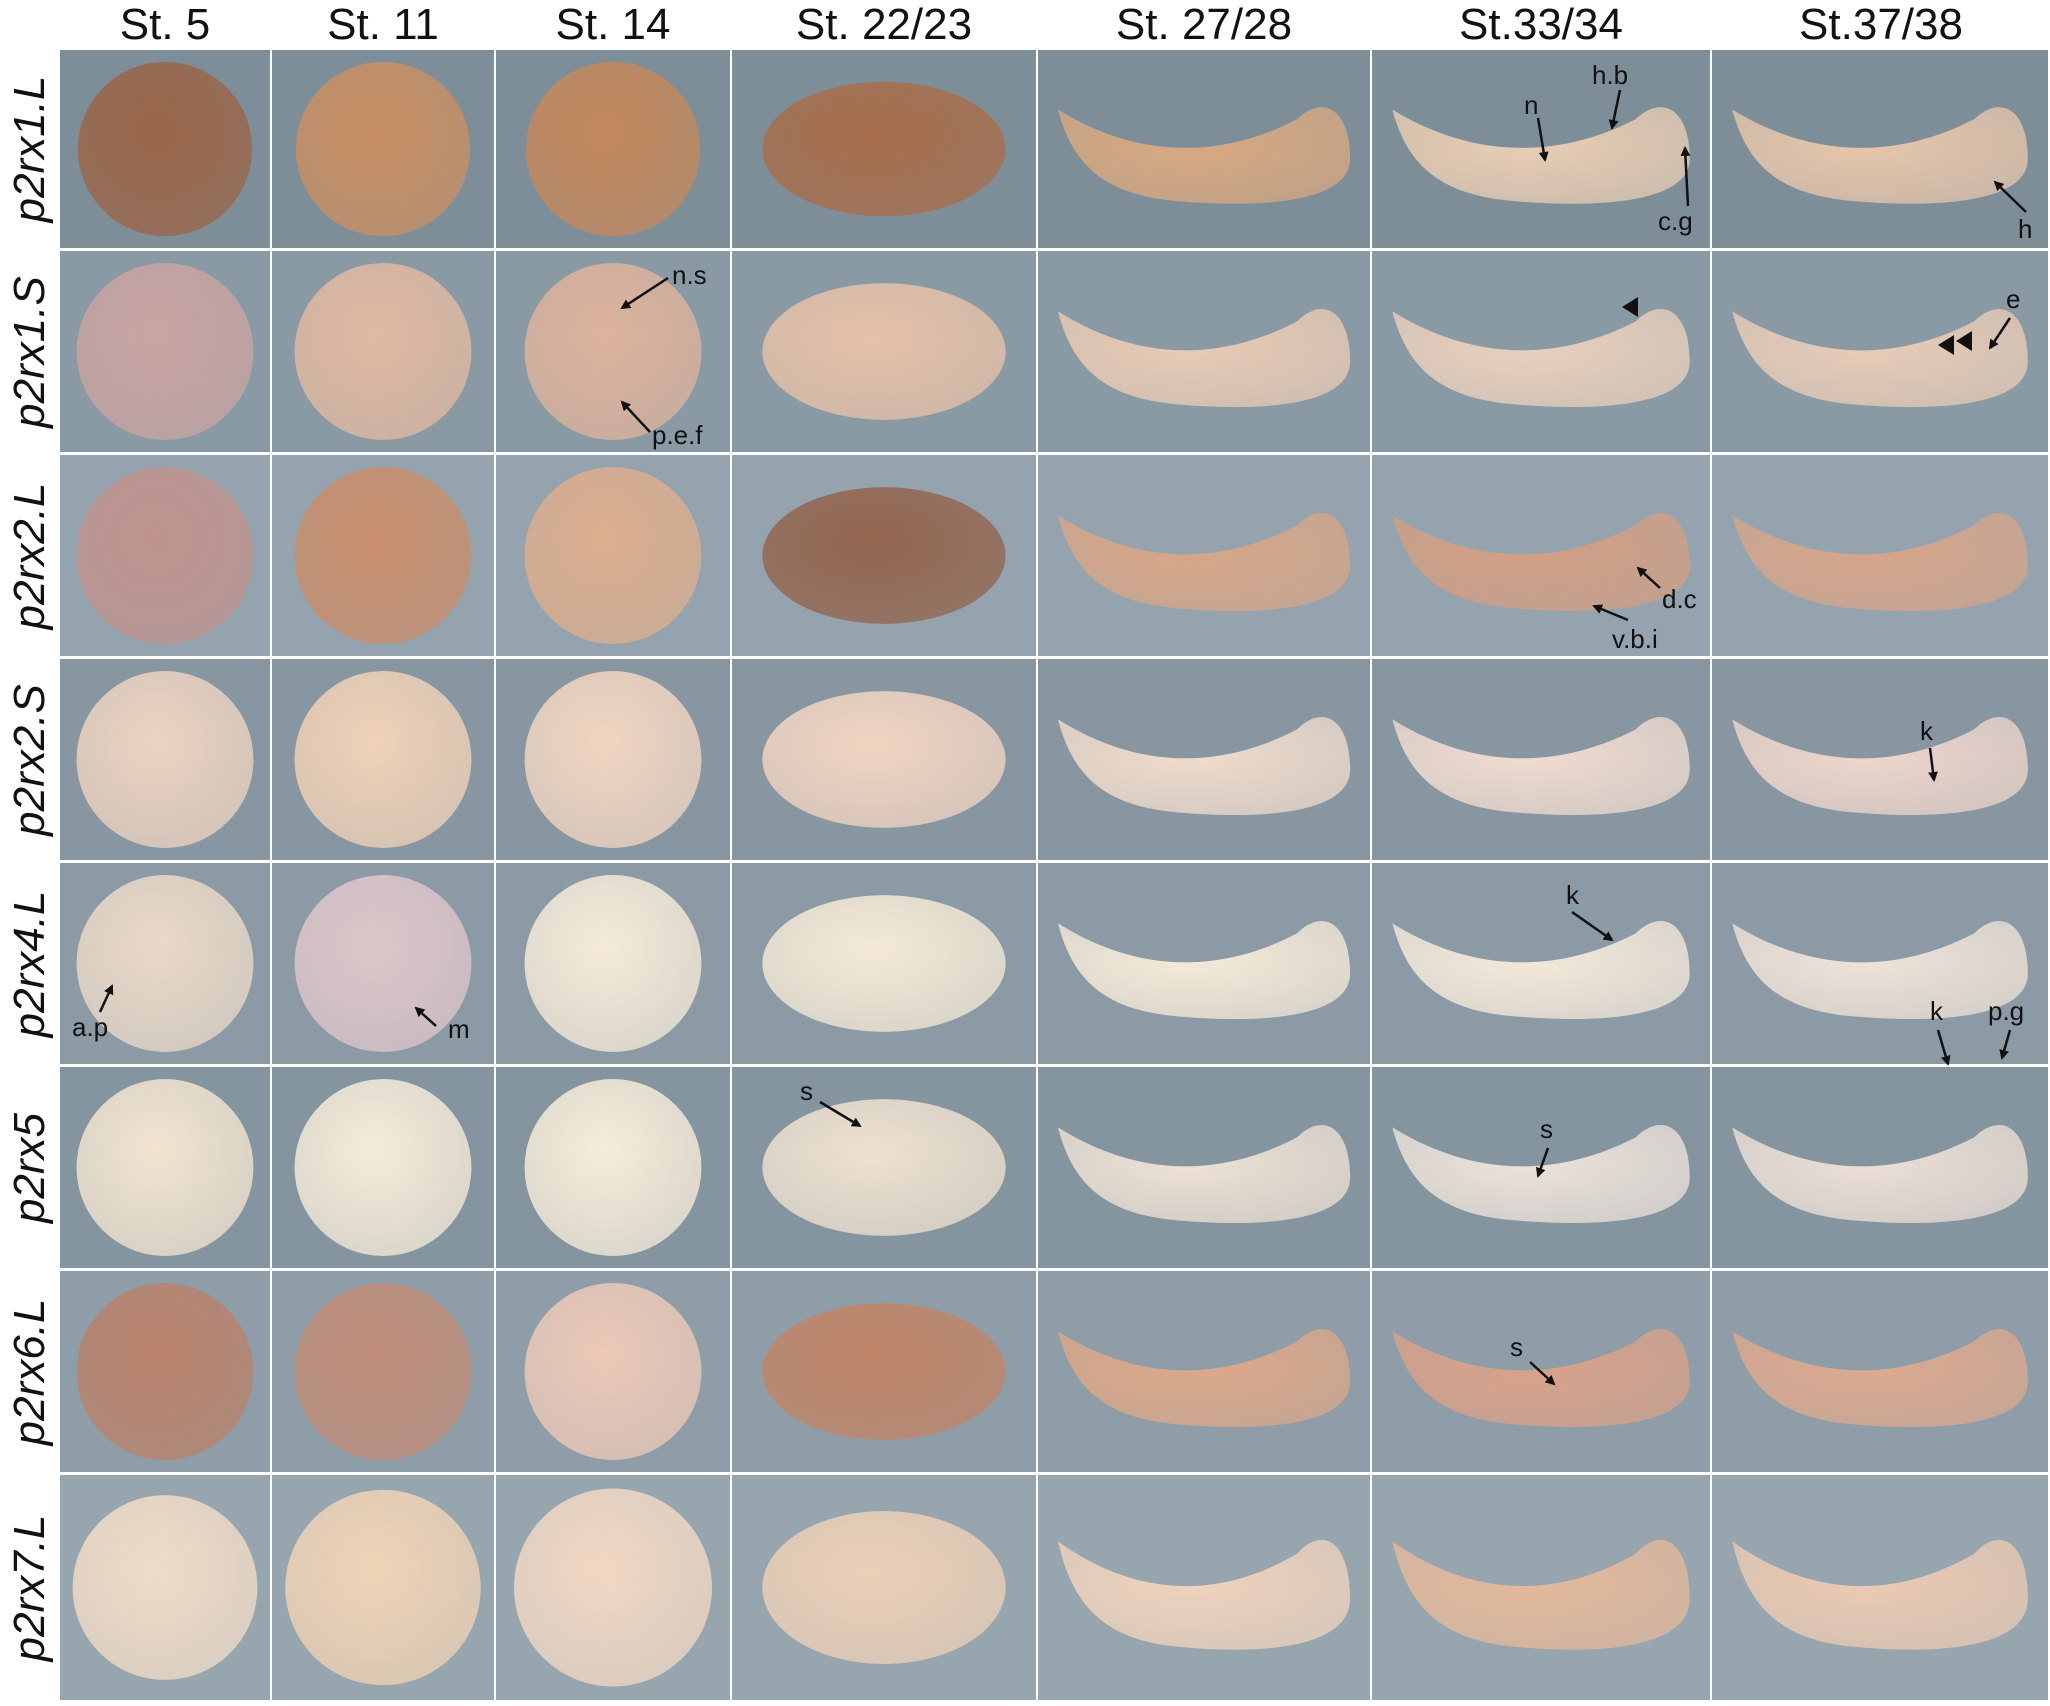 Image resolution: width=2050 pixels, height=1706 pixels. I want to click on row-label-text: p2rx7.L, so click(29, 1587).